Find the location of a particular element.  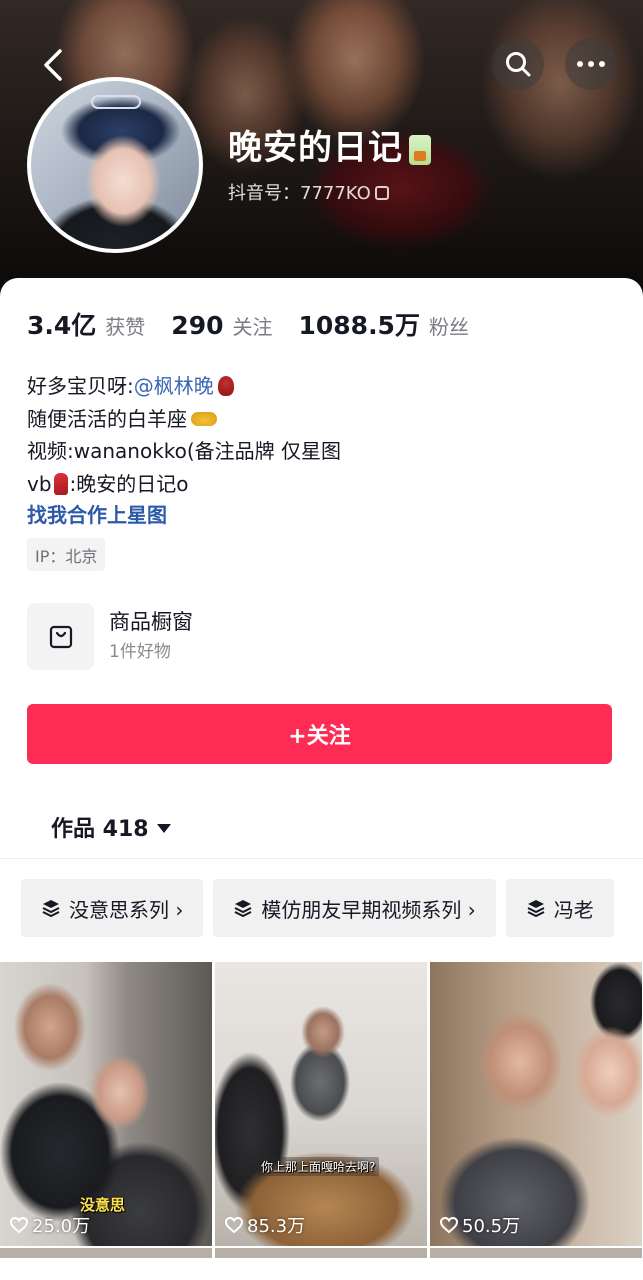

bio-text: 视频:wananokko(备注品牌 仅星图 is located at coordinates (184, 451).